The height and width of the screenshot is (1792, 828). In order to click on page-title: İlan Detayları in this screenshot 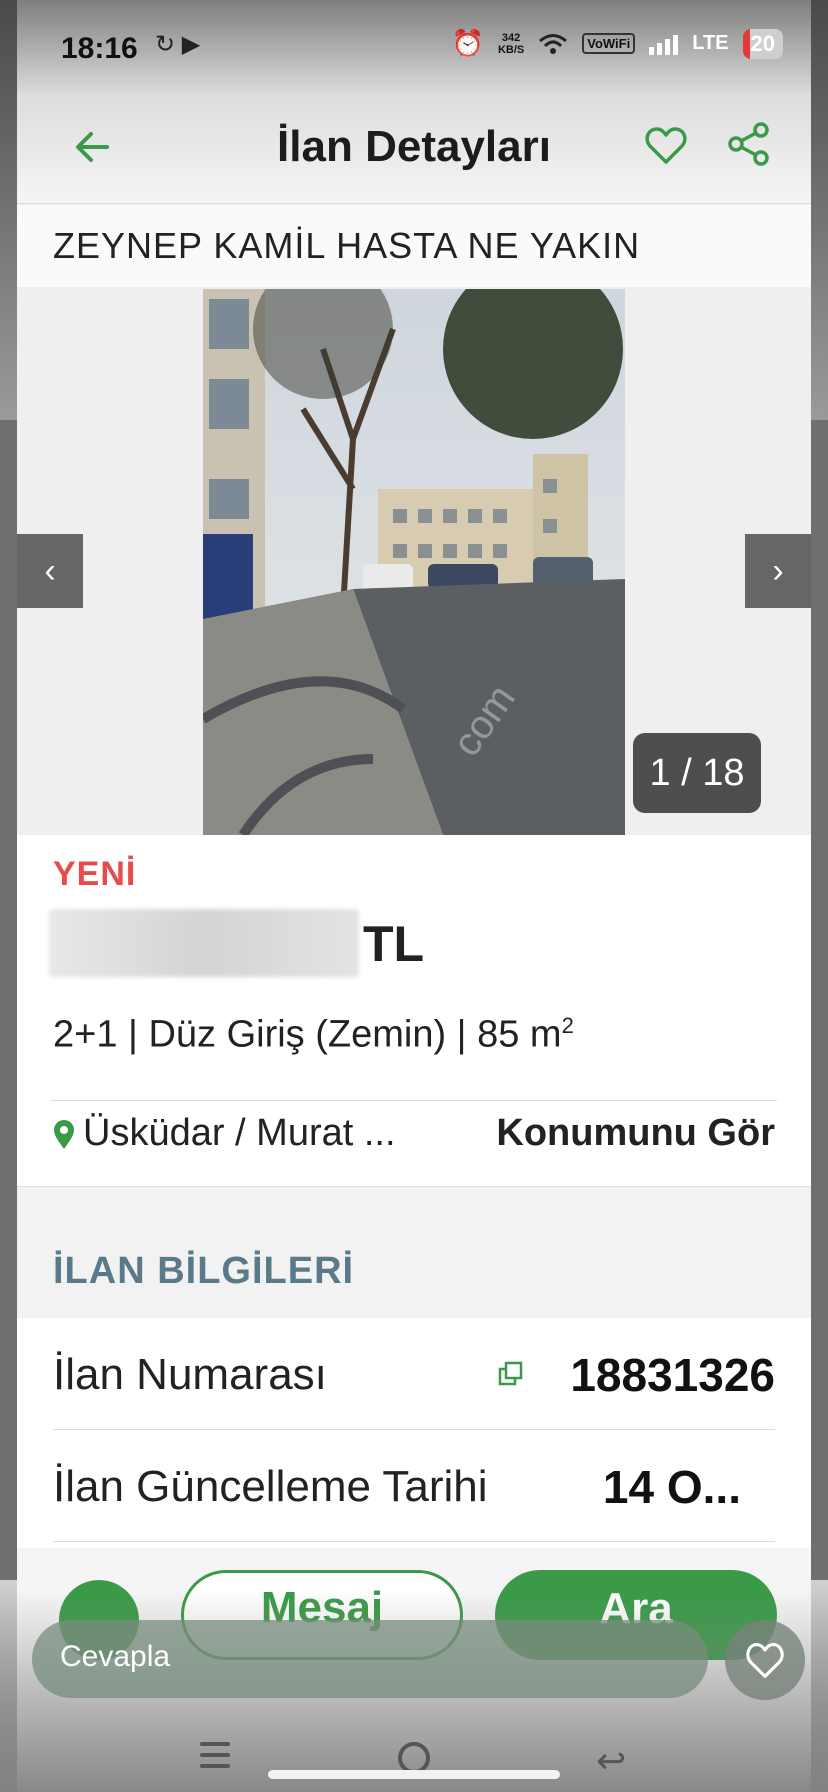, I will do `click(414, 146)`.